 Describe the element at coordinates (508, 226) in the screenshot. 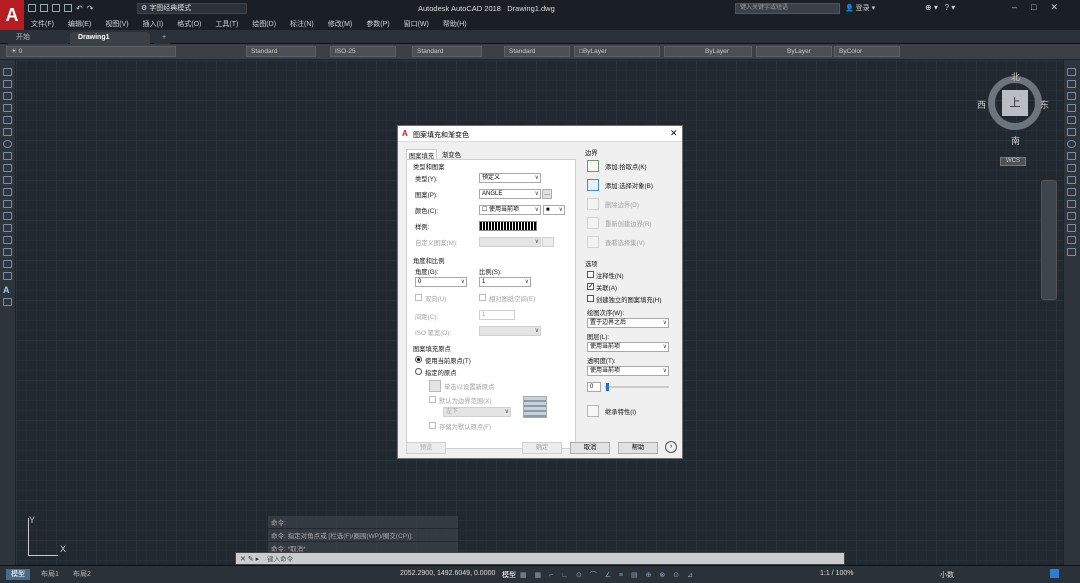

I see `pattern-swatch` at that location.